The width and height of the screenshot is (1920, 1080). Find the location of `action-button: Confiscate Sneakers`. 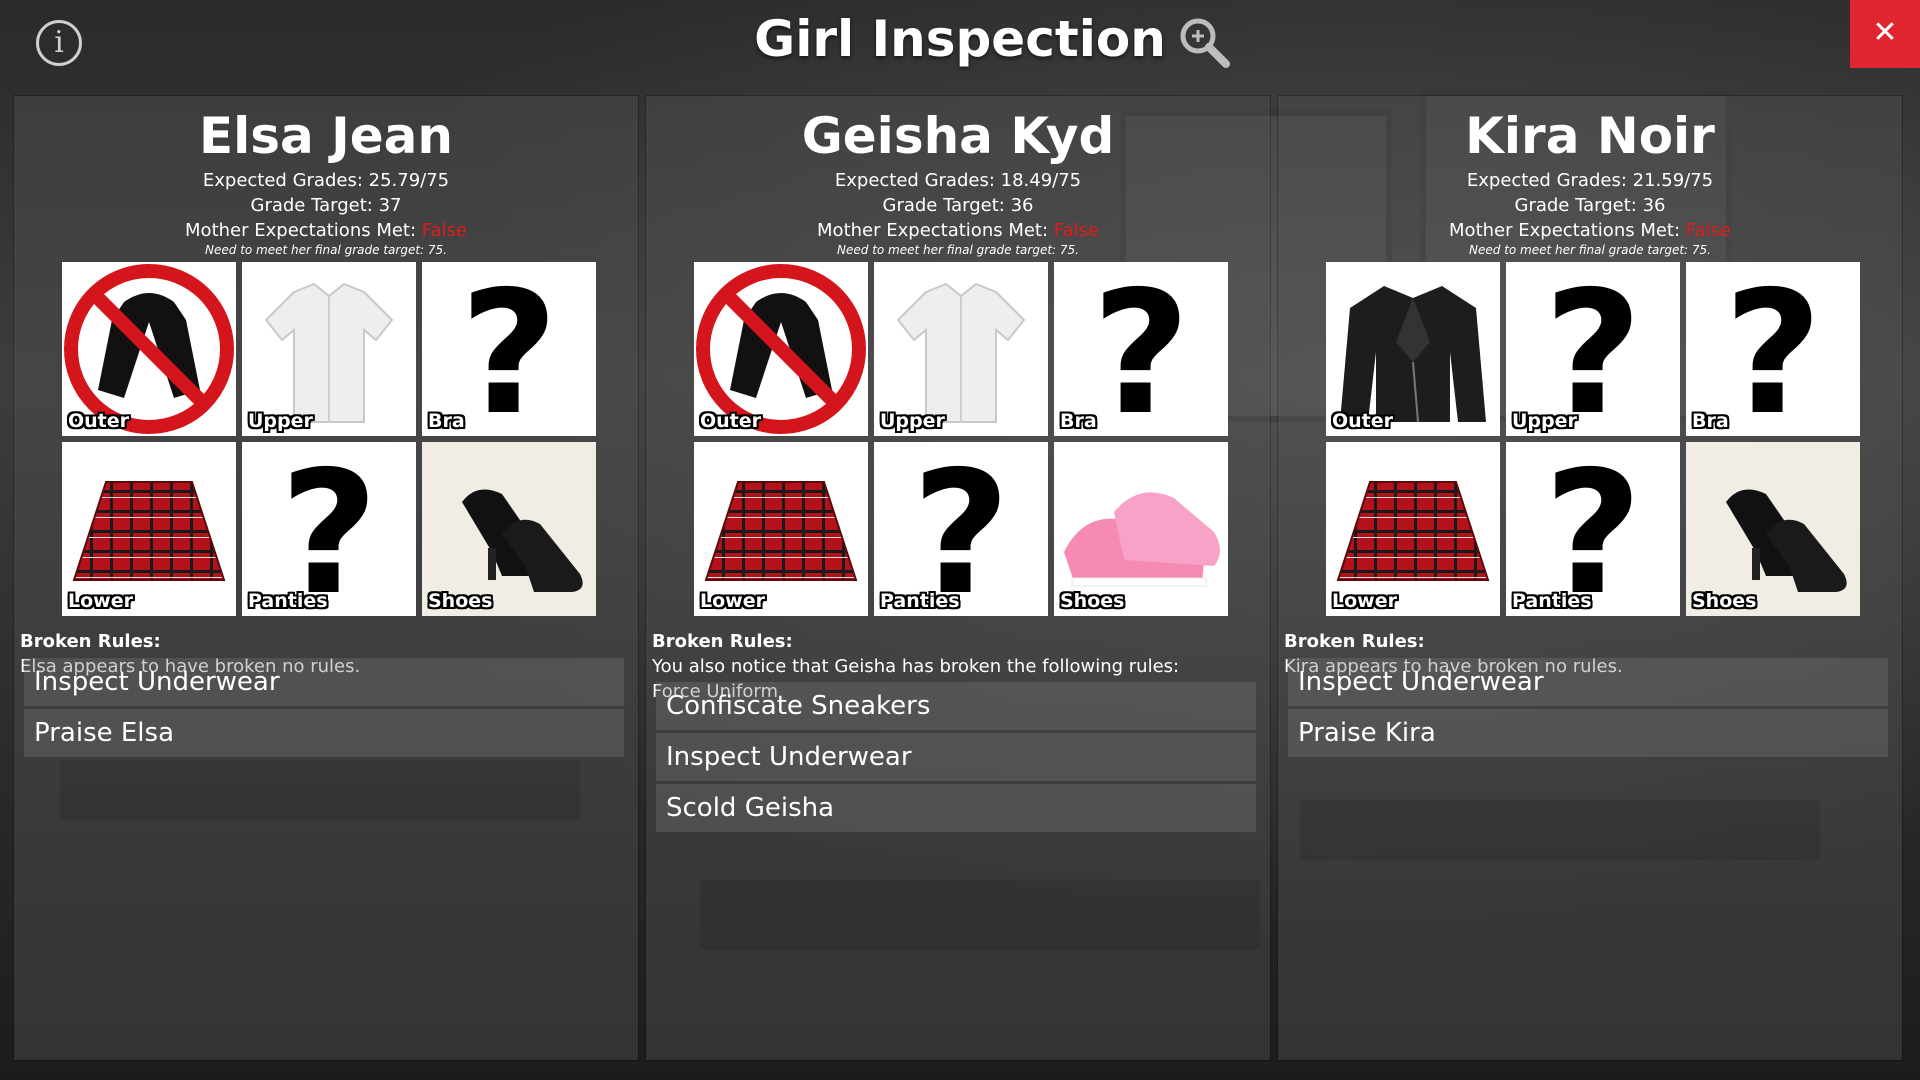

action-button: Confiscate Sneakers is located at coordinates (956, 706).